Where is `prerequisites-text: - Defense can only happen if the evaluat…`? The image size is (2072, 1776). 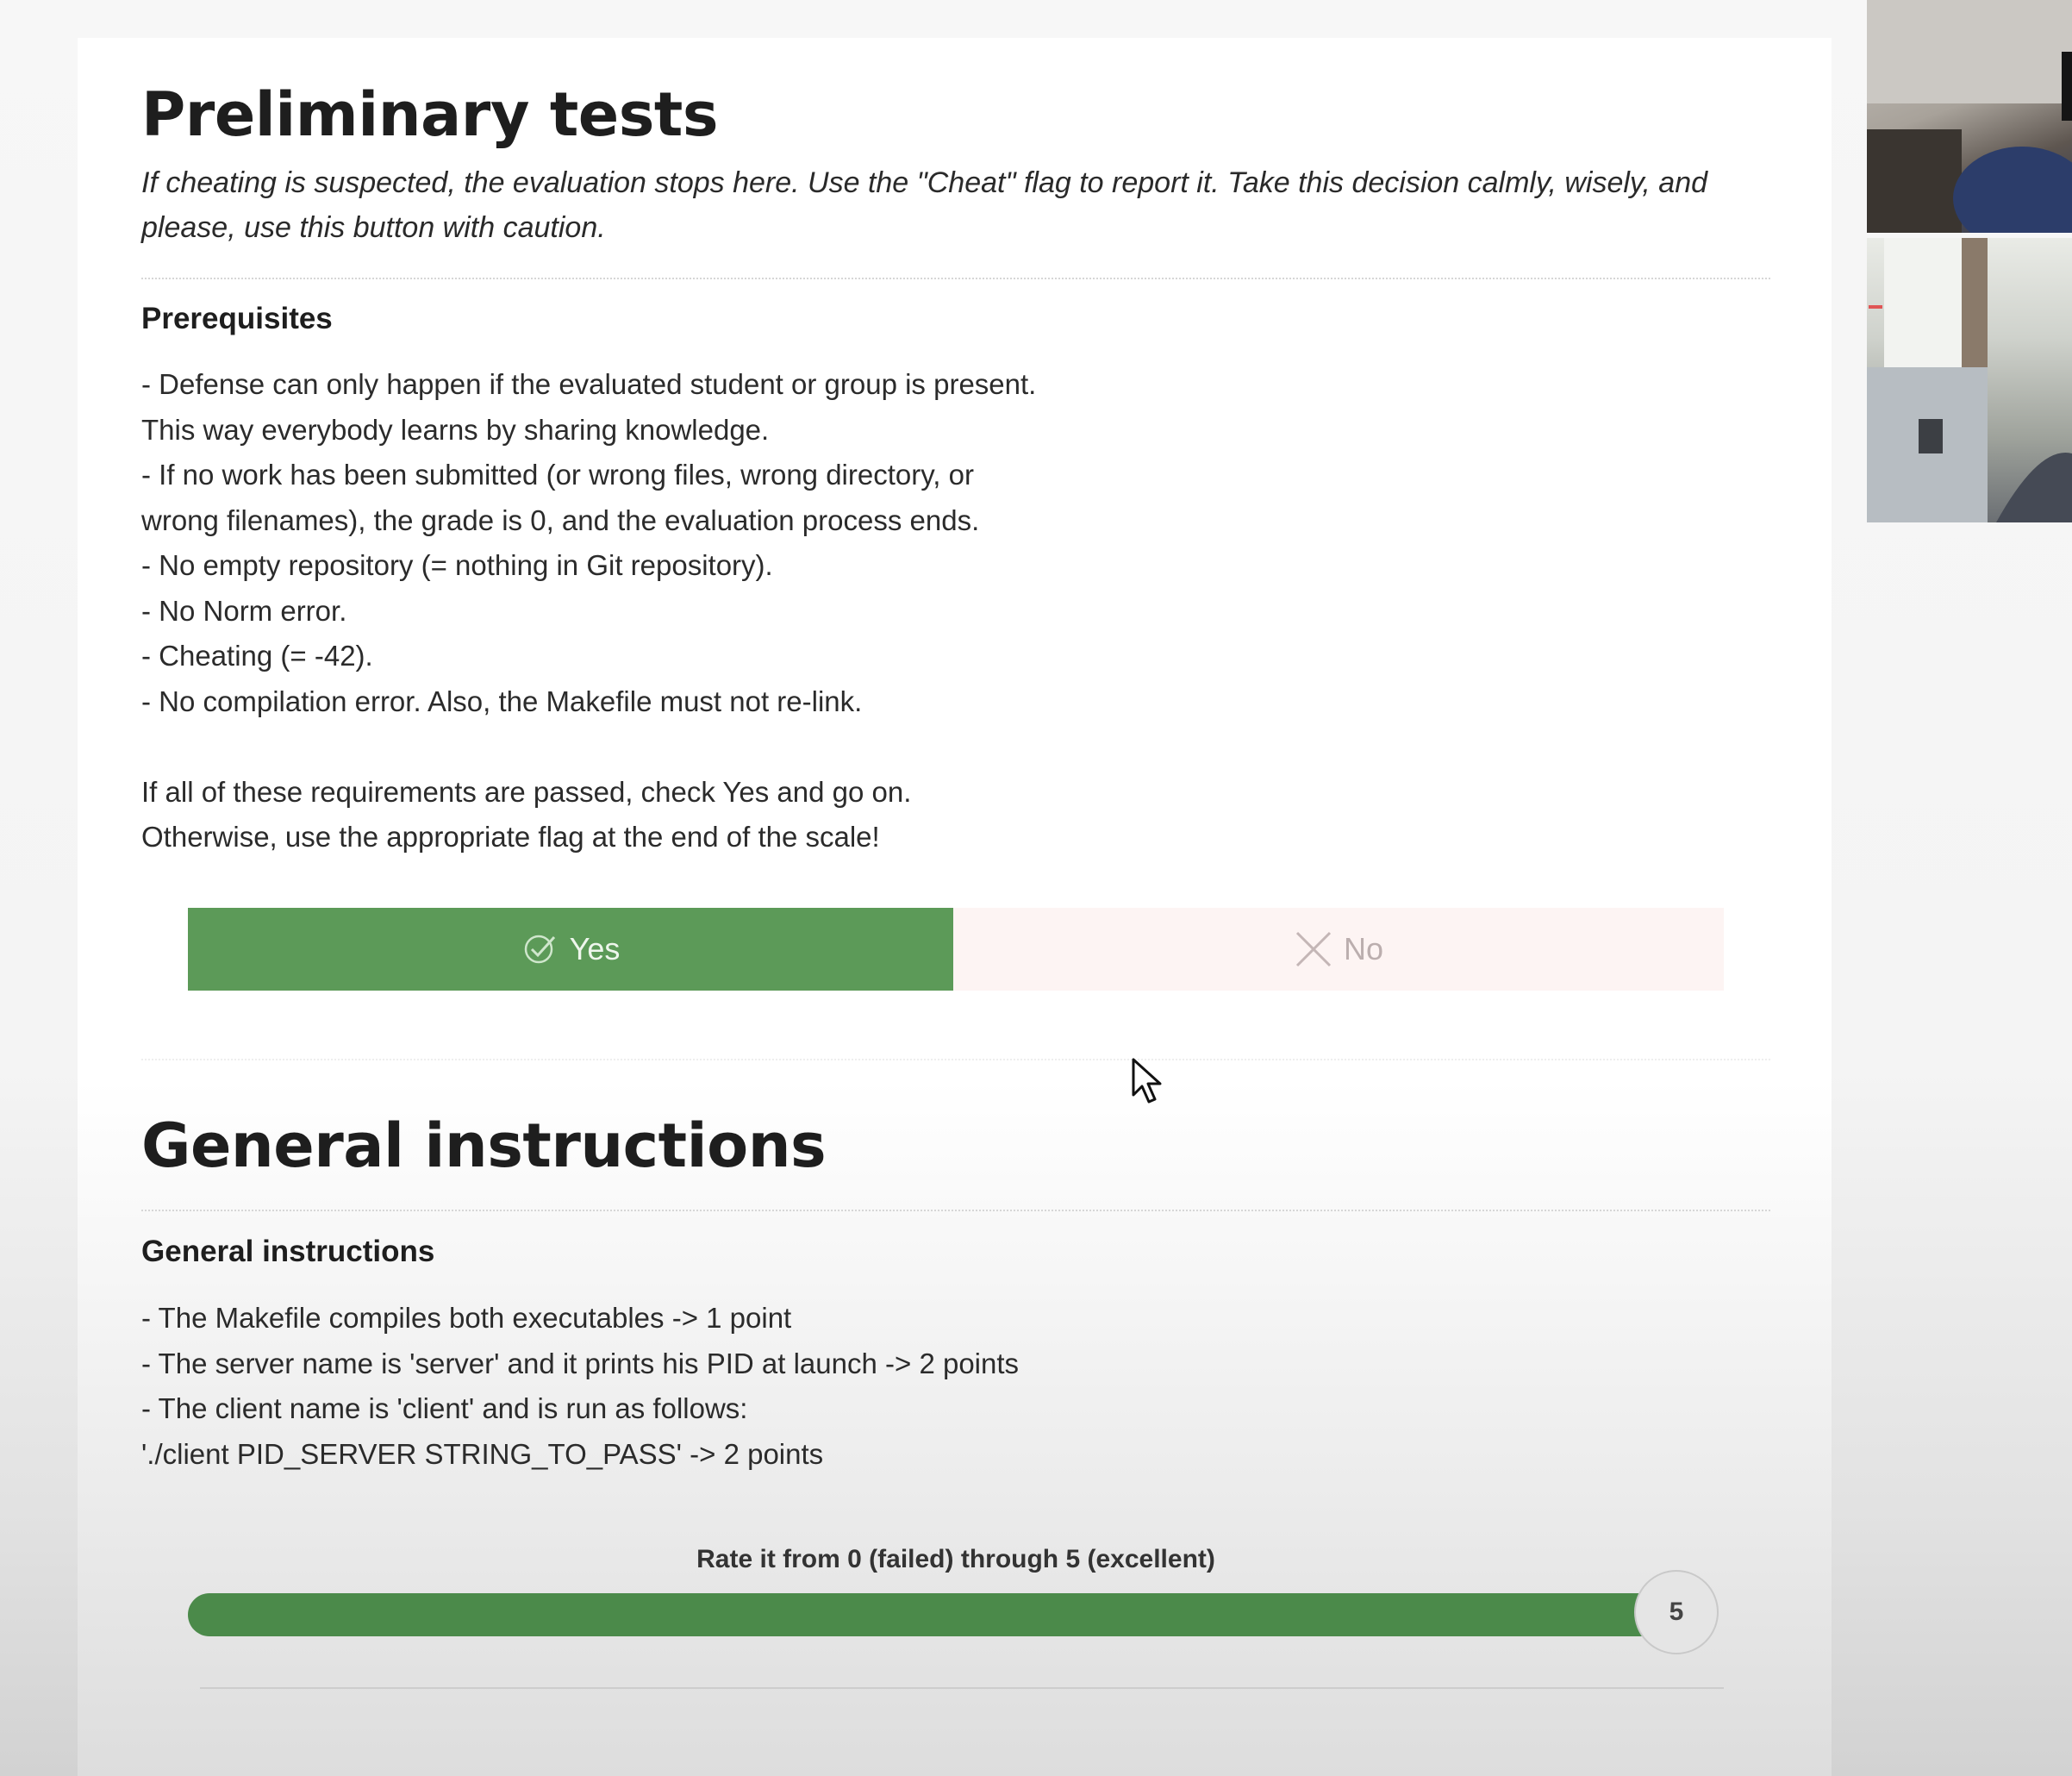
prerequisites-text: - Defense can only happen if the evaluat… is located at coordinates (588, 611).